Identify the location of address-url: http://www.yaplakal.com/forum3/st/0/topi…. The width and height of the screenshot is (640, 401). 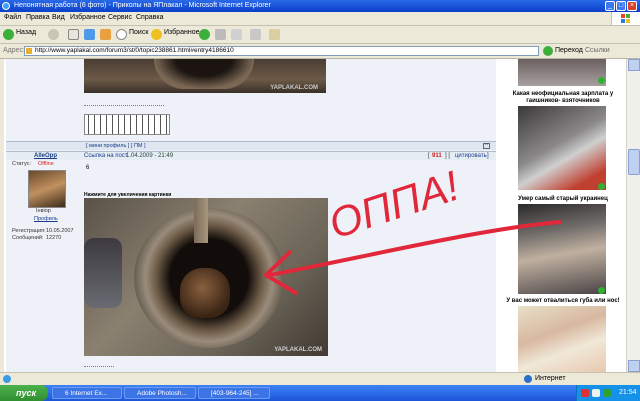
(134, 50).